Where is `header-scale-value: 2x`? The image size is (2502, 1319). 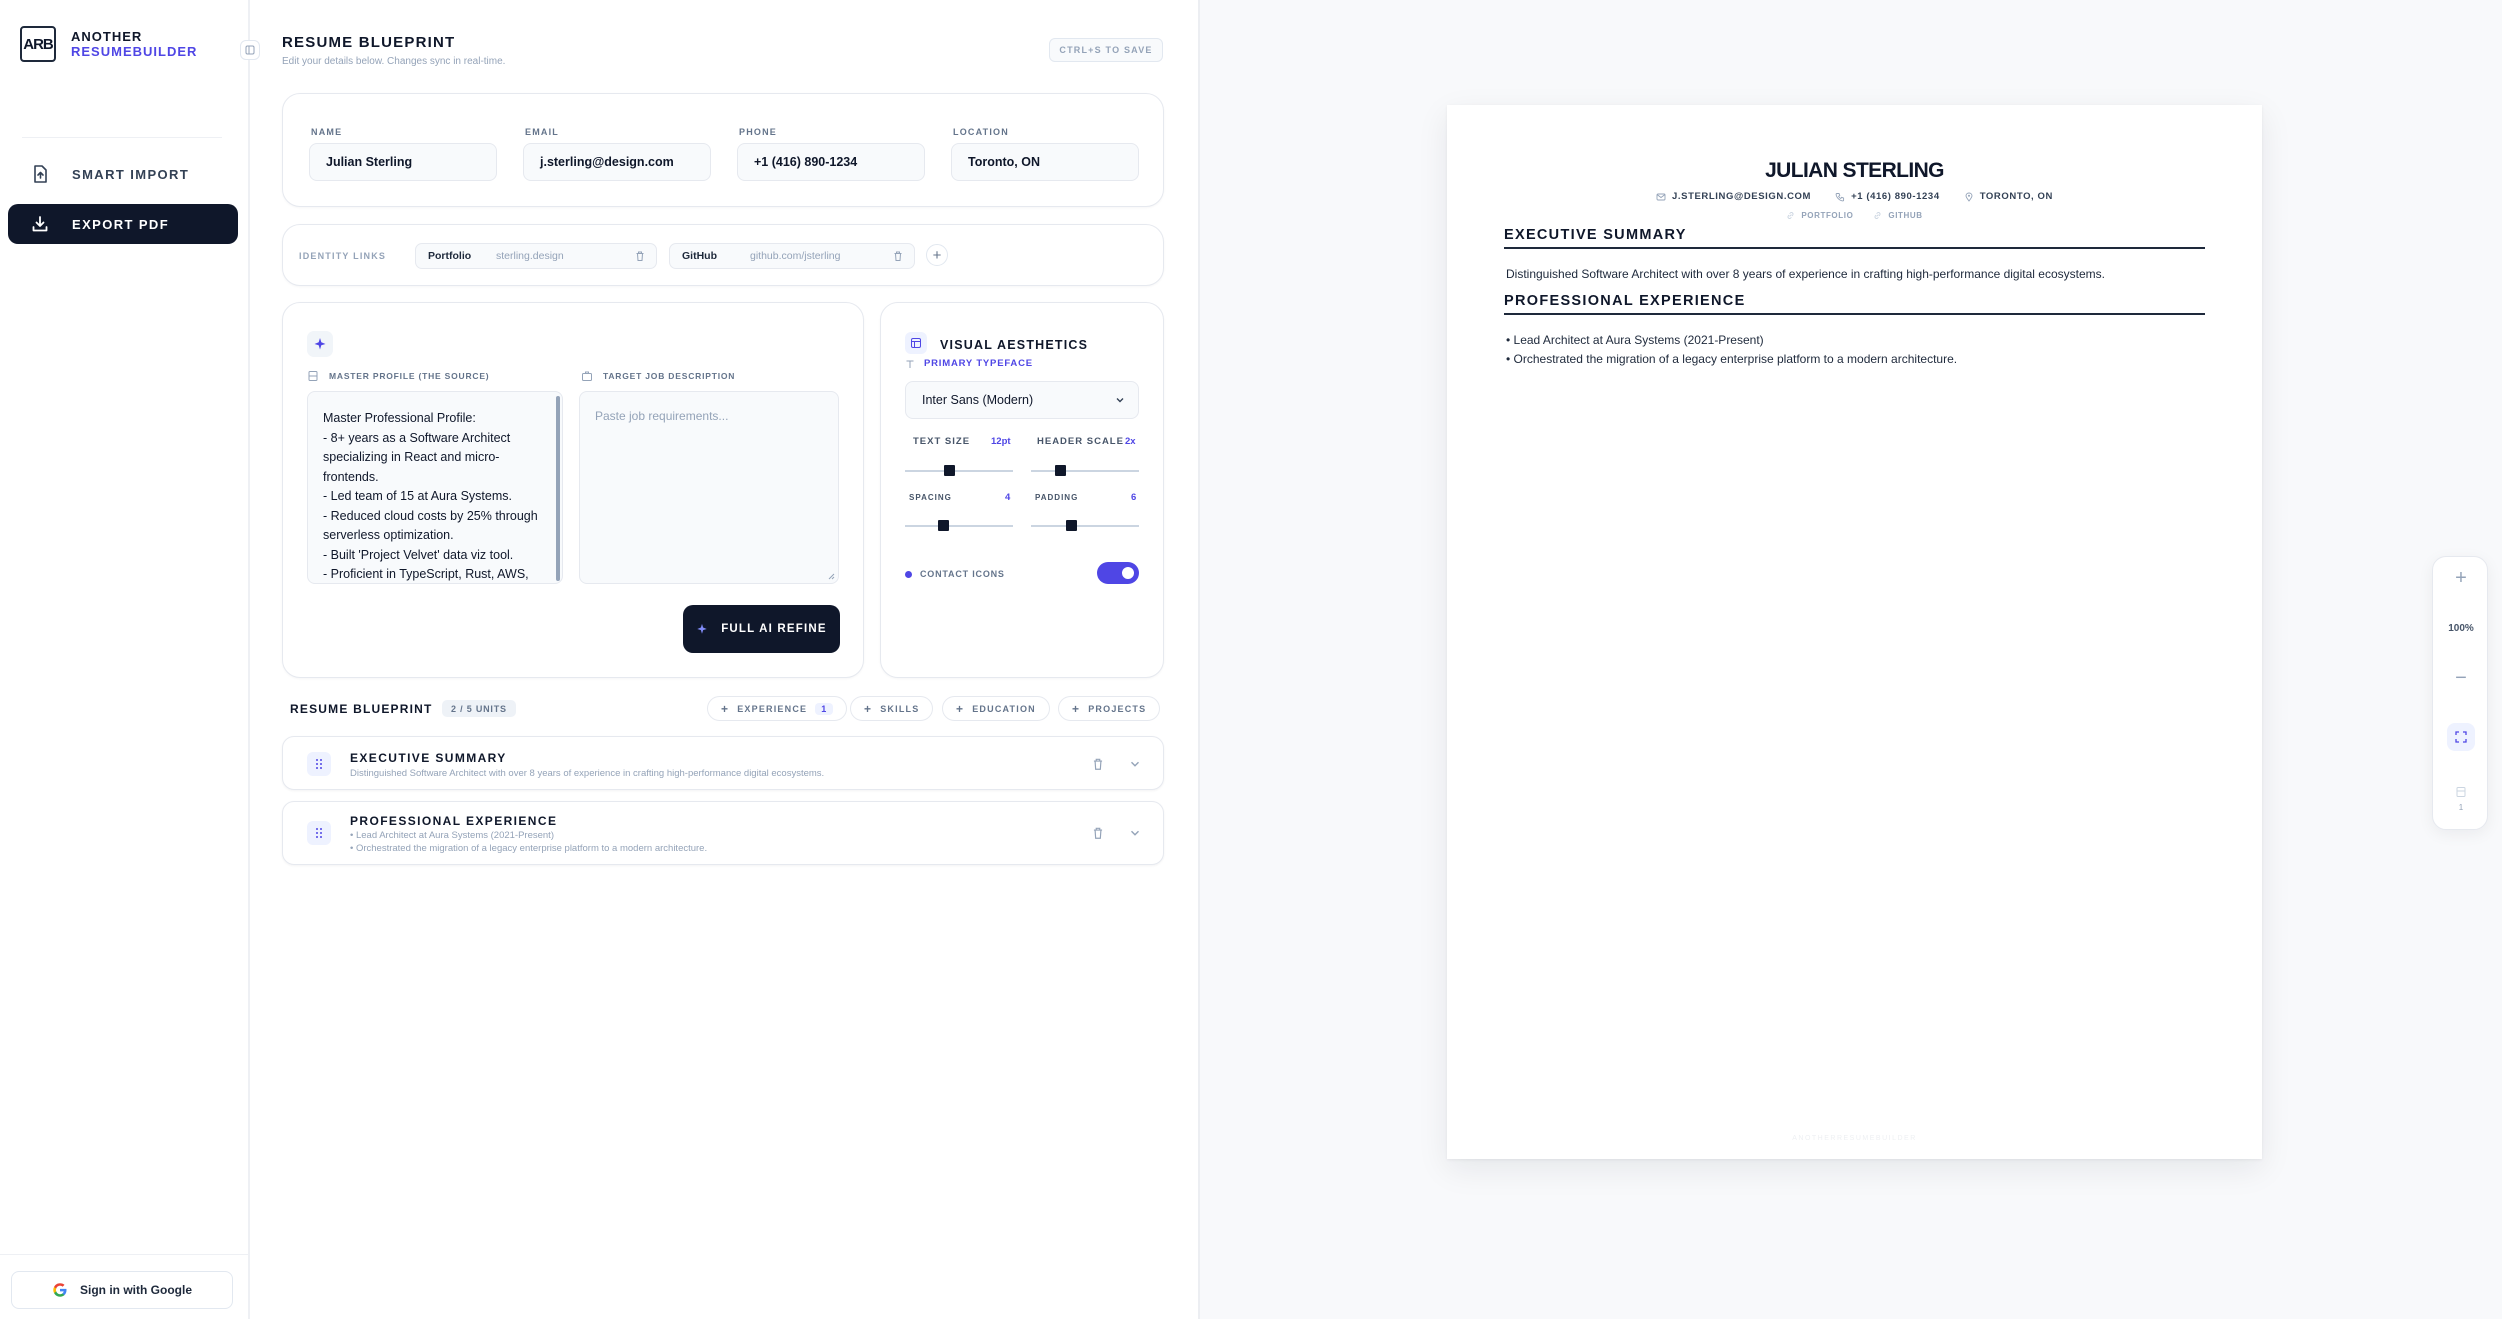 header-scale-value: 2x is located at coordinates (1130, 441).